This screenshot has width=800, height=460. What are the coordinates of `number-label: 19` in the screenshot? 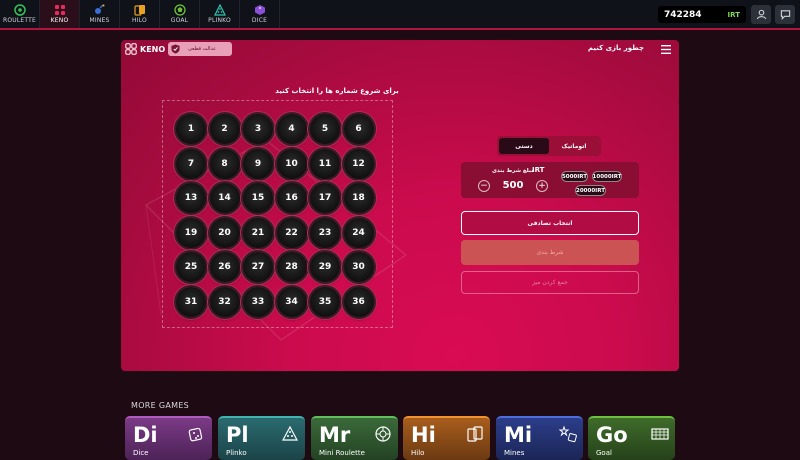 It's located at (191, 232).